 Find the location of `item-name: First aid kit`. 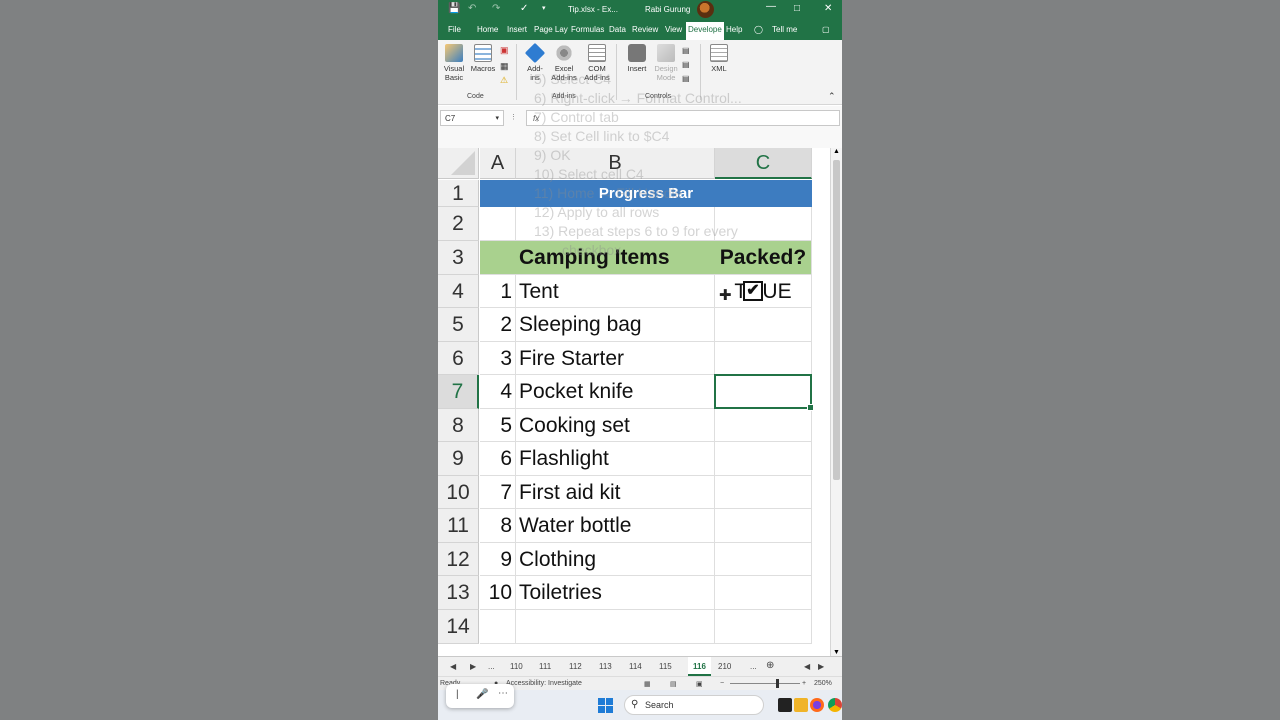

item-name: First aid kit is located at coordinates (615, 492).